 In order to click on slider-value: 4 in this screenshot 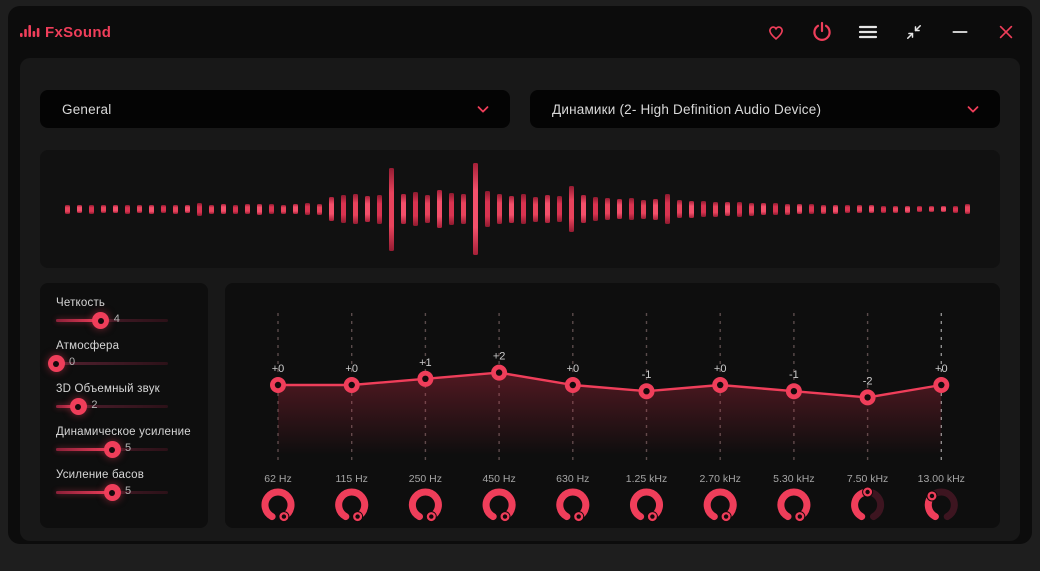, I will do `click(116, 319)`.